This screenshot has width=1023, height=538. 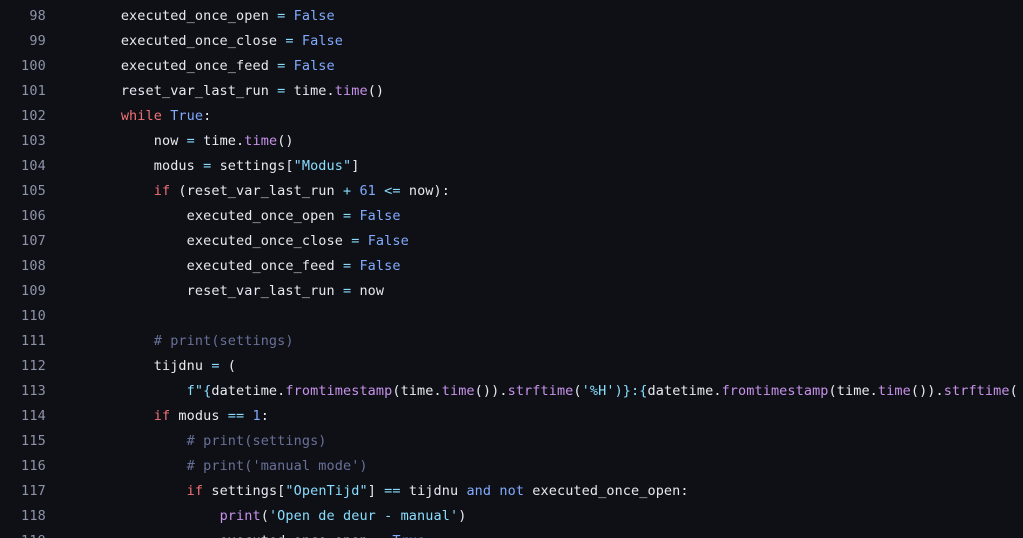 I want to click on line-number: 113, so click(x=33, y=391).